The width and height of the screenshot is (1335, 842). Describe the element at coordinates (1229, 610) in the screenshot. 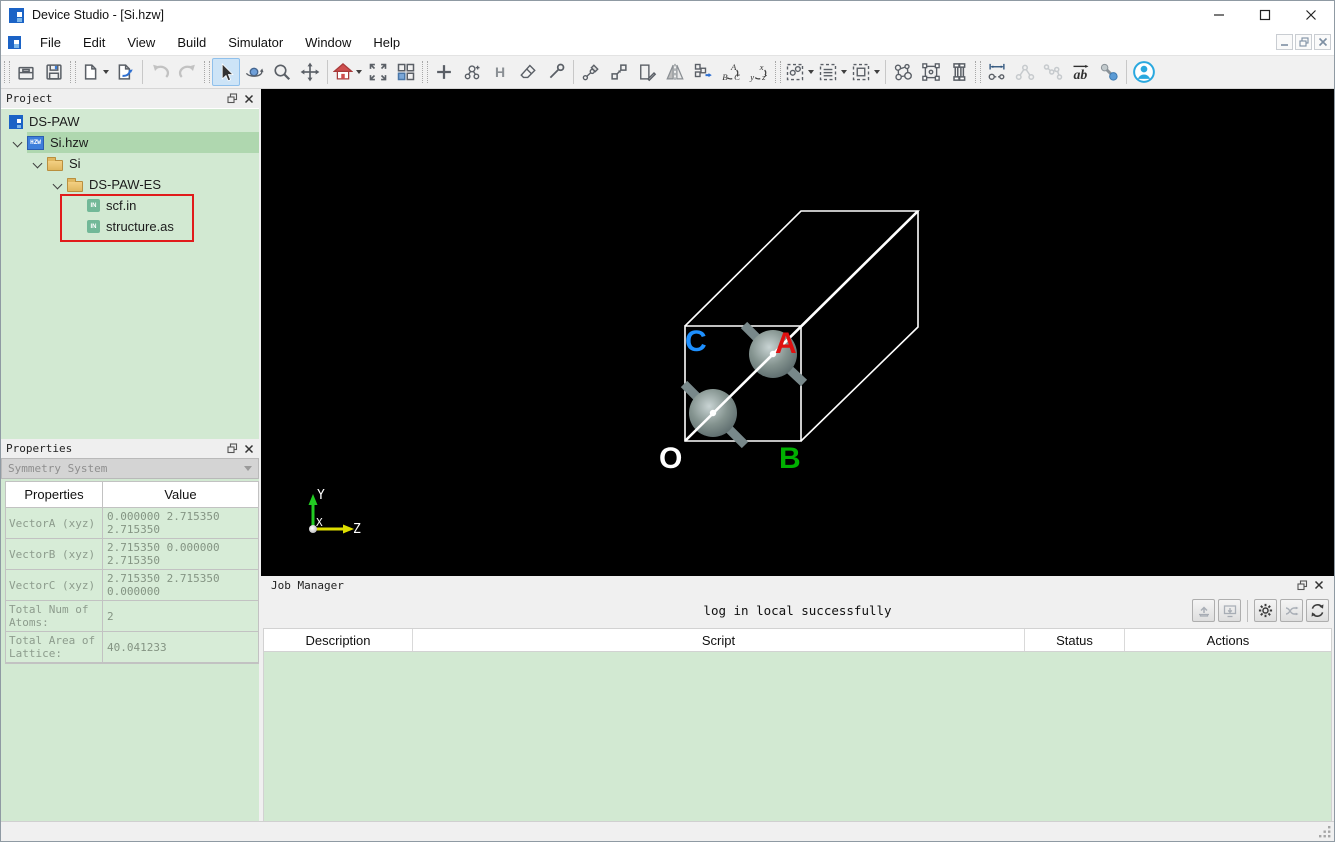

I see `job-download-button` at that location.